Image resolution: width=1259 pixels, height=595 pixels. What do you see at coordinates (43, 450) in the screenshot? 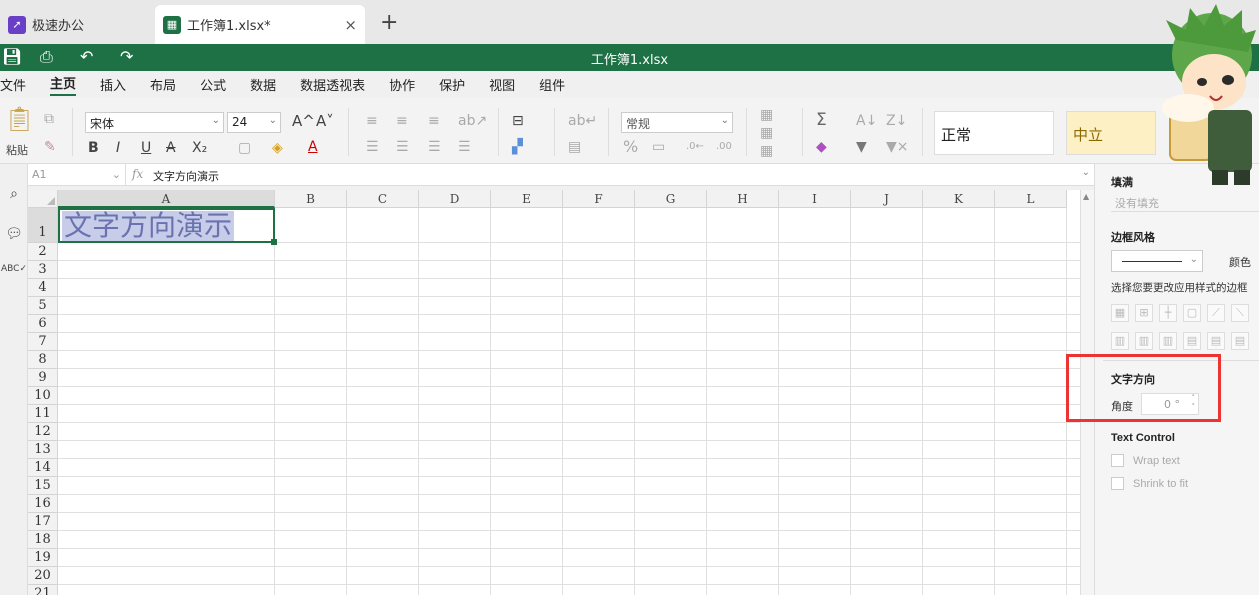
I see `row-header-13: 13` at bounding box center [43, 450].